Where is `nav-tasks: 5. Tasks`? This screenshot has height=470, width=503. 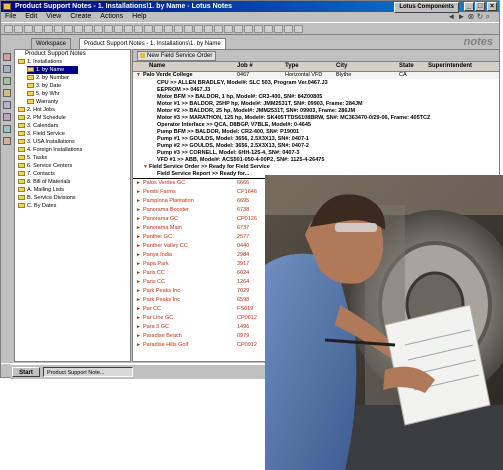
nav-tasks: 5. Tasks is located at coordinates (32, 158).